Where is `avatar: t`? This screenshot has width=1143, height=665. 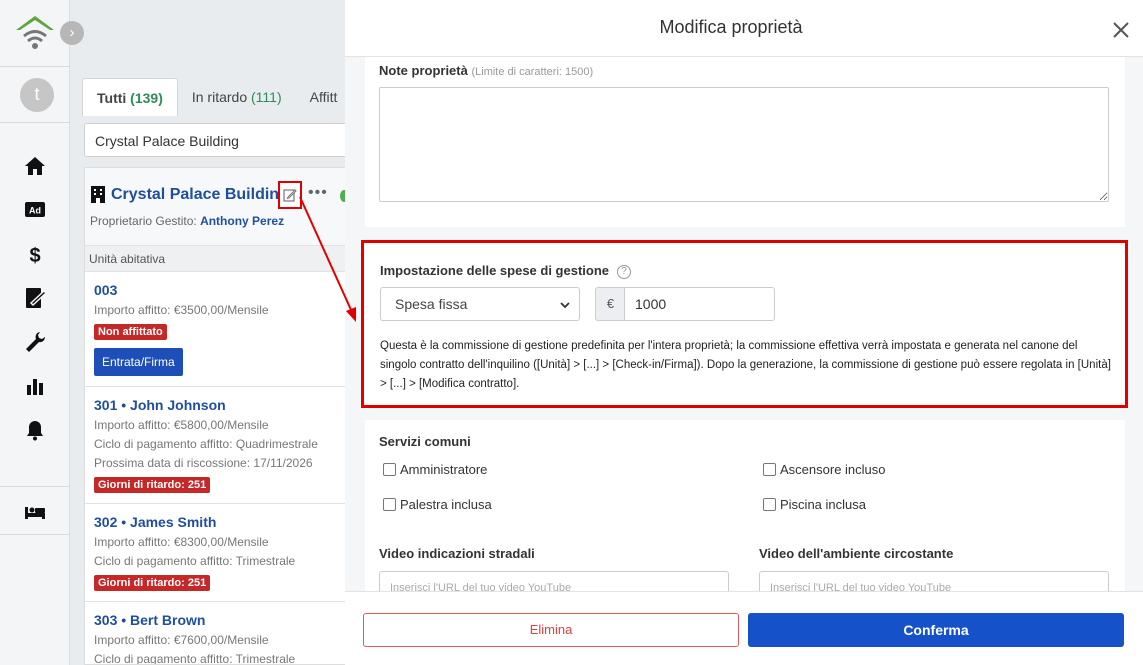 avatar: t is located at coordinates (37, 95).